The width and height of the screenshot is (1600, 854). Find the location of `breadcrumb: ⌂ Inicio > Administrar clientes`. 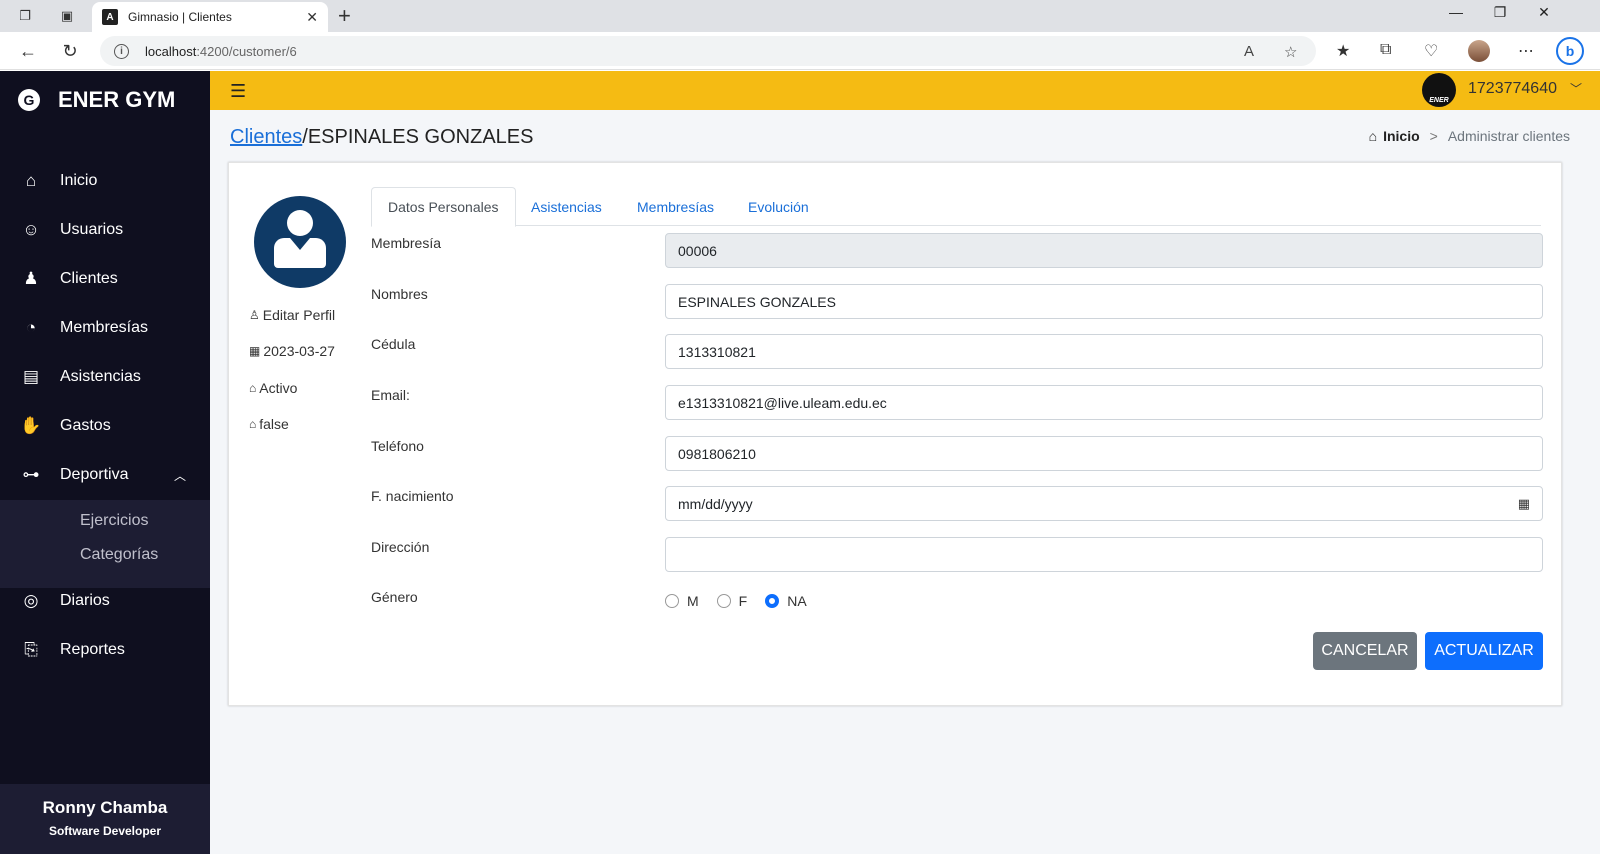

breadcrumb: ⌂ Inicio > Administrar clientes is located at coordinates (1469, 136).